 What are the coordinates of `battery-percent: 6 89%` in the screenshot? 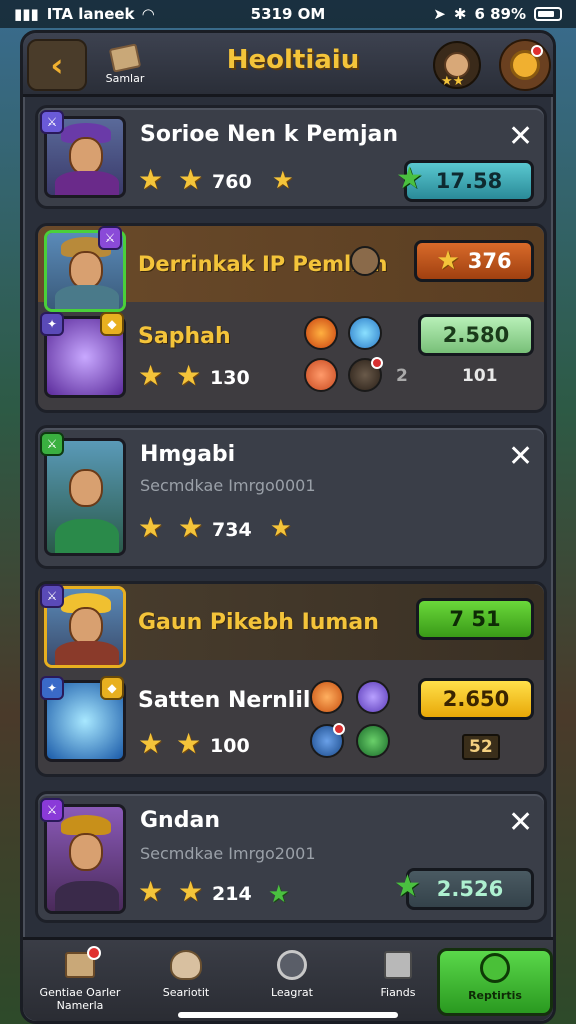 It's located at (500, 14).